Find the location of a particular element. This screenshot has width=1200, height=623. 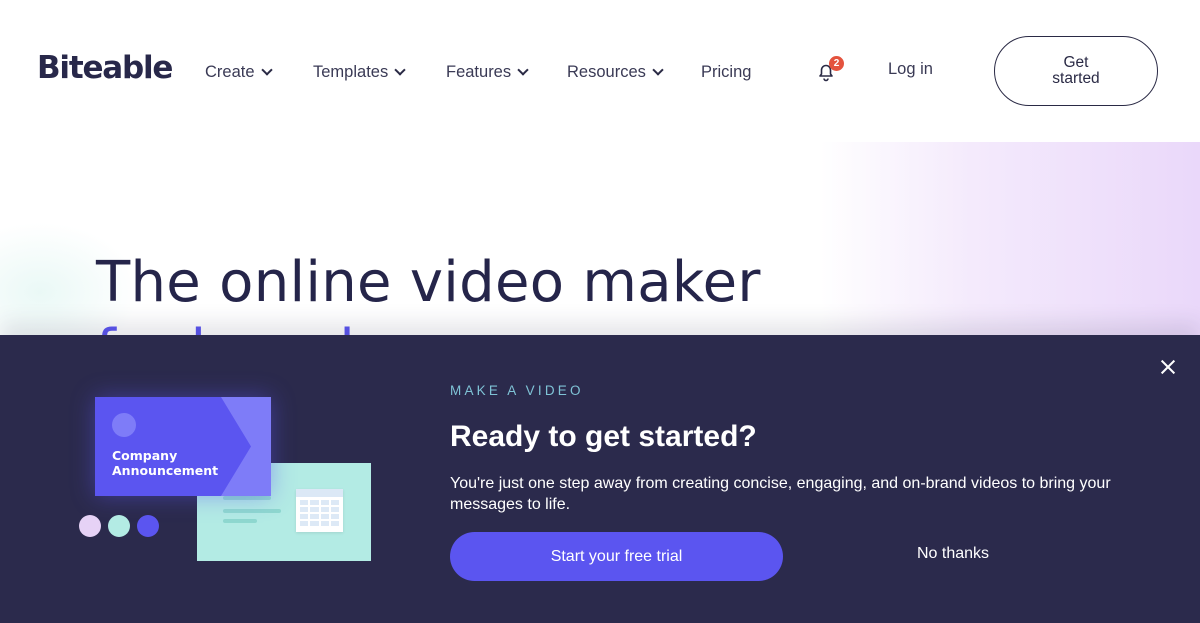

nav-pricing-label: Pricing is located at coordinates (726, 71).